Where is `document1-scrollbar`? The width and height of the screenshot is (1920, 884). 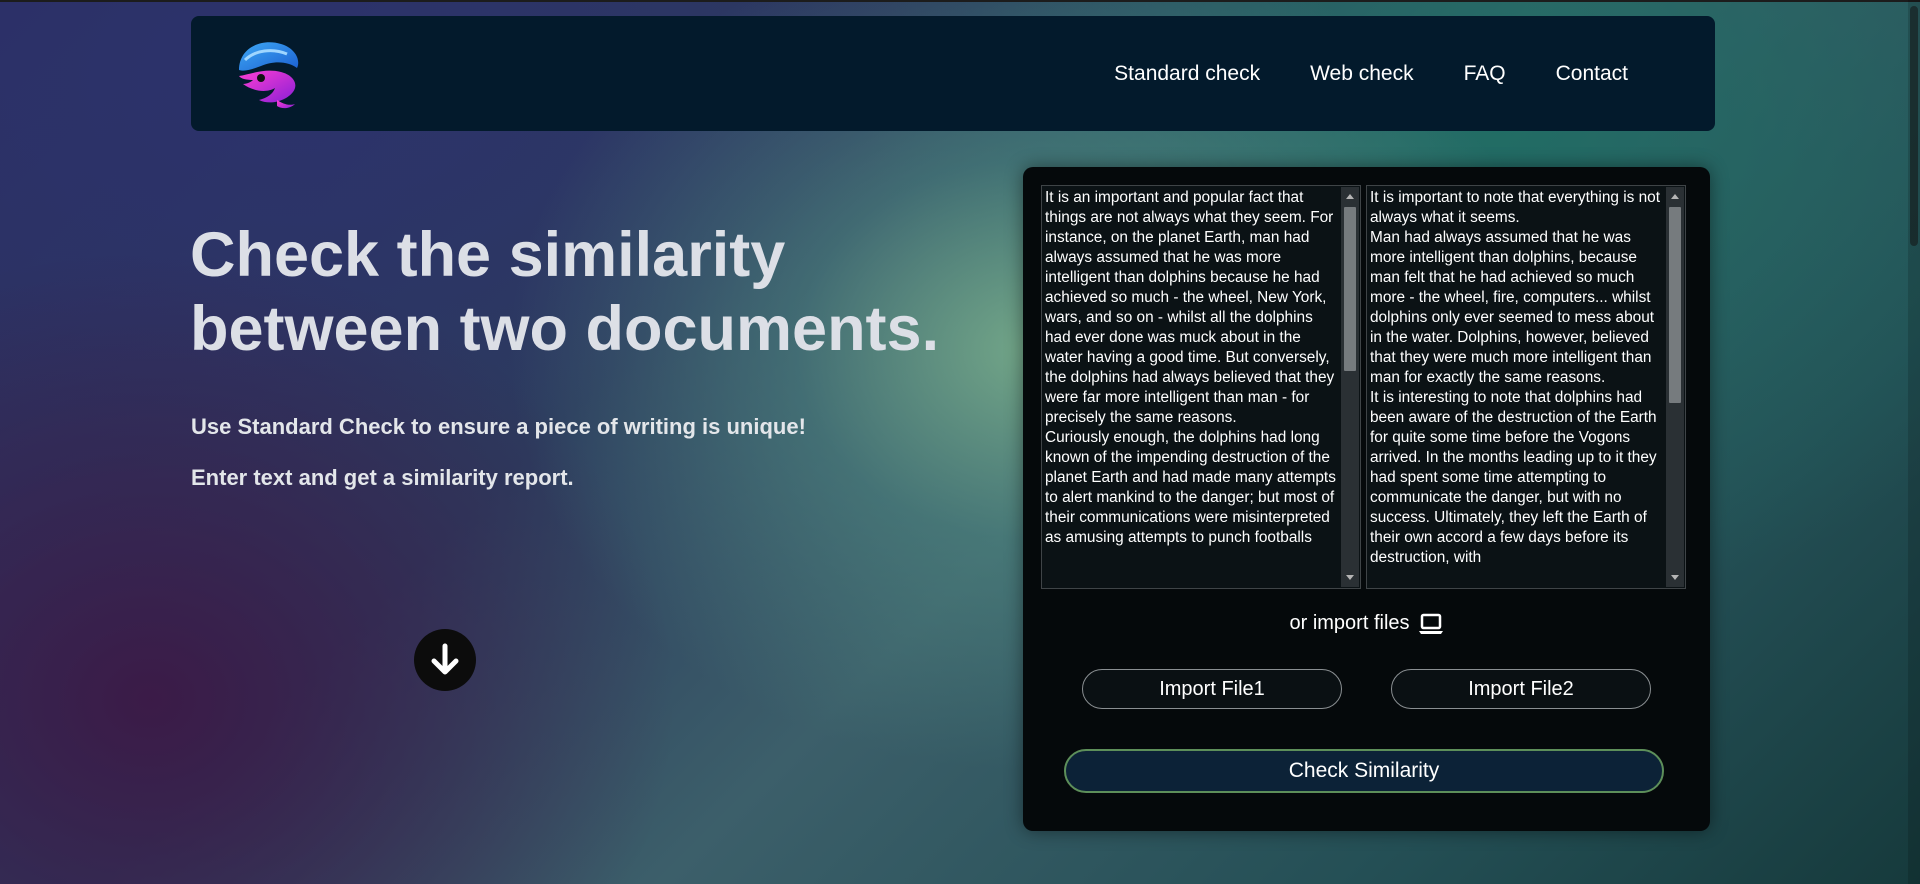 document1-scrollbar is located at coordinates (1350, 387).